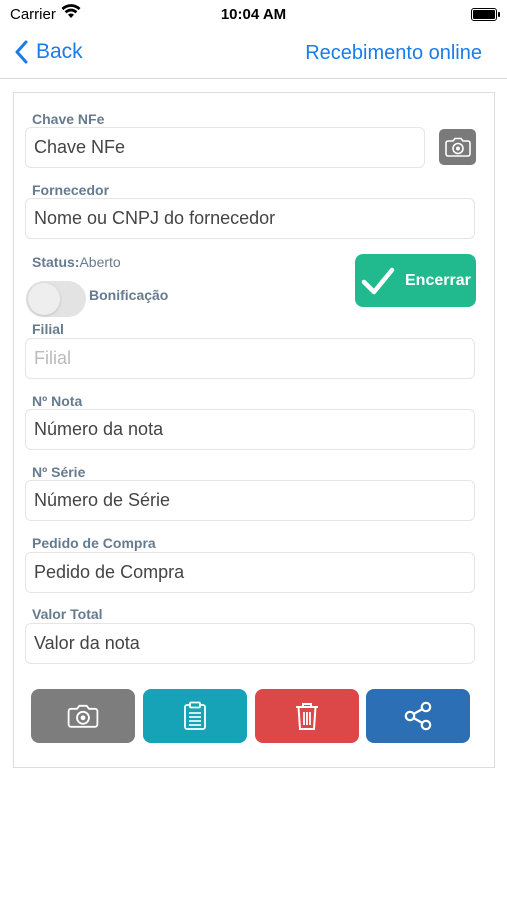  I want to click on back-button: Back, so click(48, 52).